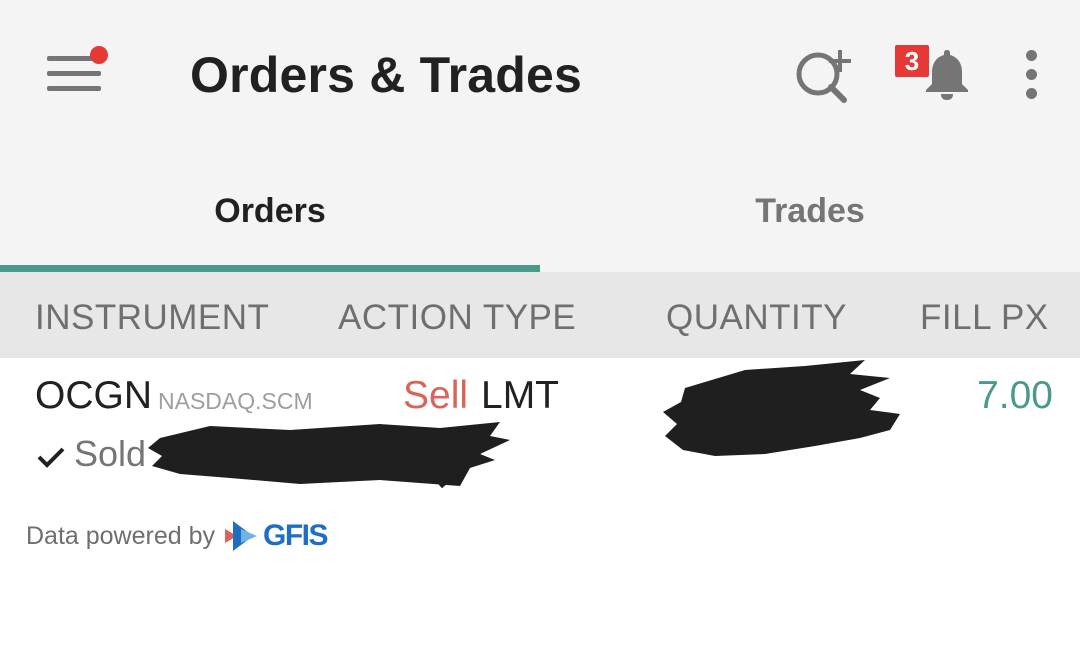  Describe the element at coordinates (241, 536) in the screenshot. I see `gfis-logo-mark` at that location.